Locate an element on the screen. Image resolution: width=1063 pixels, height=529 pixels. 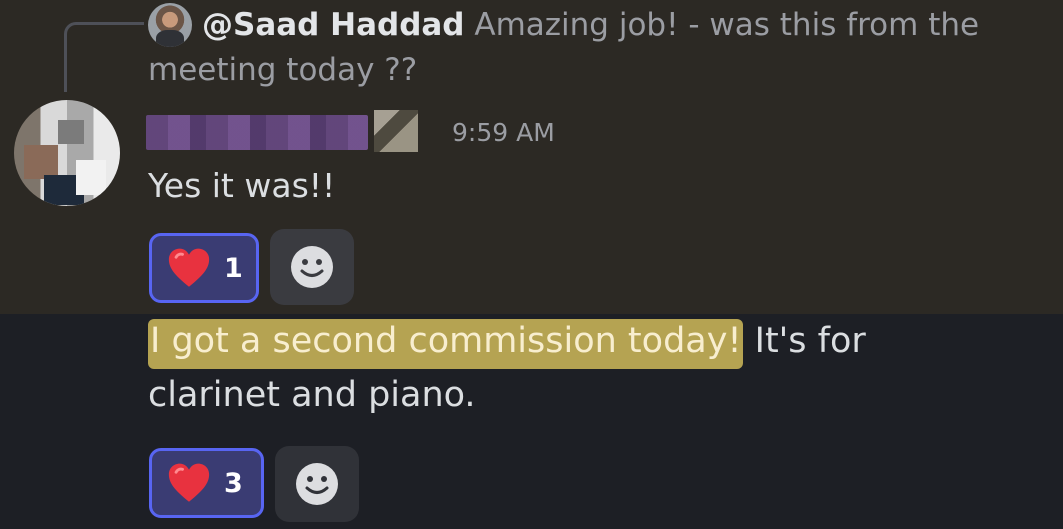
author-badge-icon is located at coordinates (396, 131).